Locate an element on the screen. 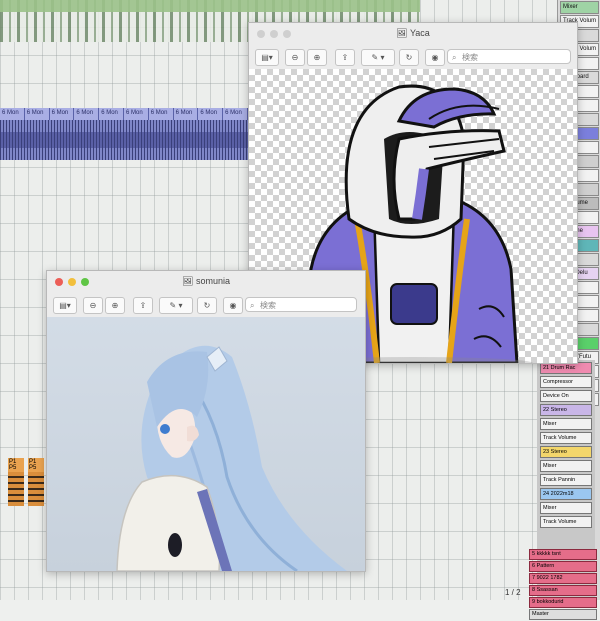  window-title: 🖼 Yaca is located at coordinates (413, 33).